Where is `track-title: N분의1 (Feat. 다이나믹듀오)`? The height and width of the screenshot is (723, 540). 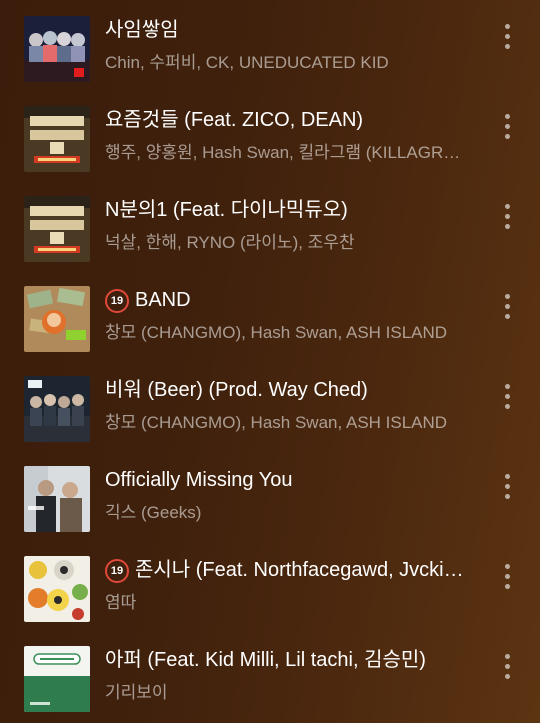 track-title: N분의1 (Feat. 다이나믹듀오) is located at coordinates (285, 210).